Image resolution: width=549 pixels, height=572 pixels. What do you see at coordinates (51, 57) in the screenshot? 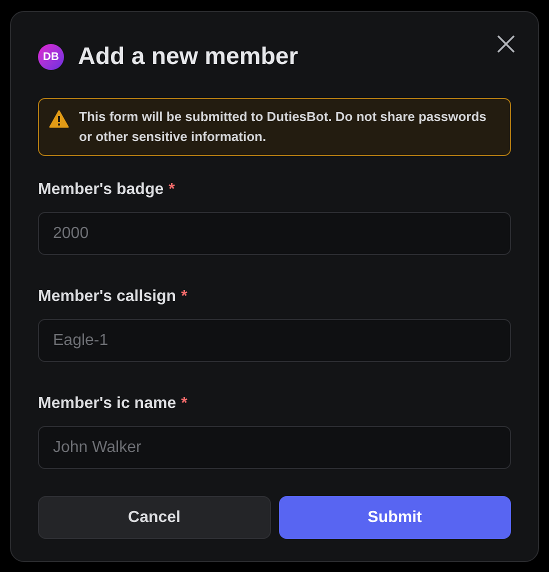
I see `logo-icon: DB` at bounding box center [51, 57].